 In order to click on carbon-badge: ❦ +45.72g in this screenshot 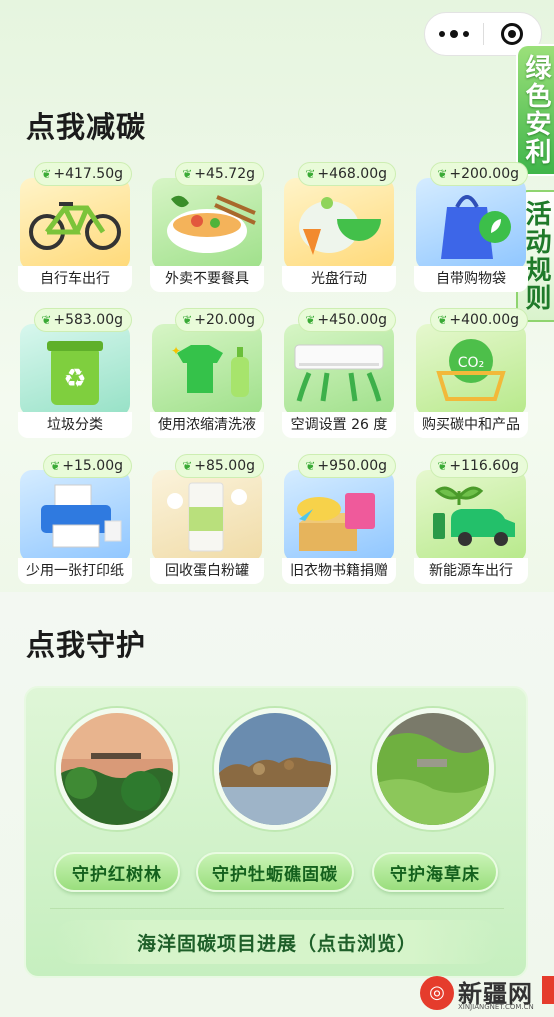, I will do `click(219, 174)`.